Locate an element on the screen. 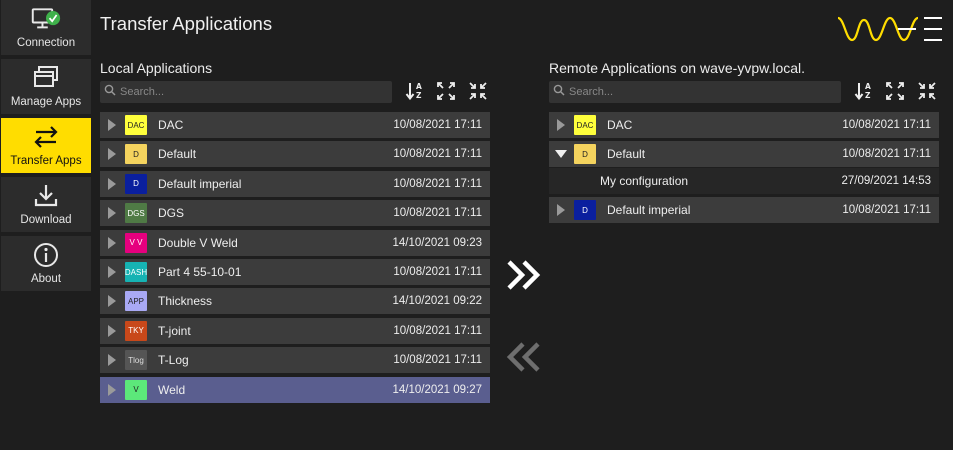 This screenshot has height=450, width=953. expand-icon is located at coordinates (446, 93).